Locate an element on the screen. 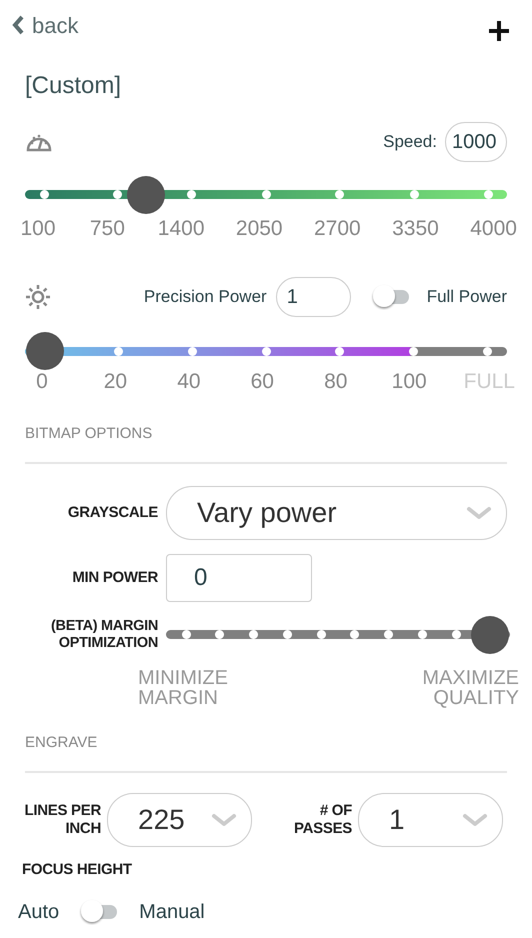 The image size is (532, 938). tick-label: 2700 is located at coordinates (337, 229).